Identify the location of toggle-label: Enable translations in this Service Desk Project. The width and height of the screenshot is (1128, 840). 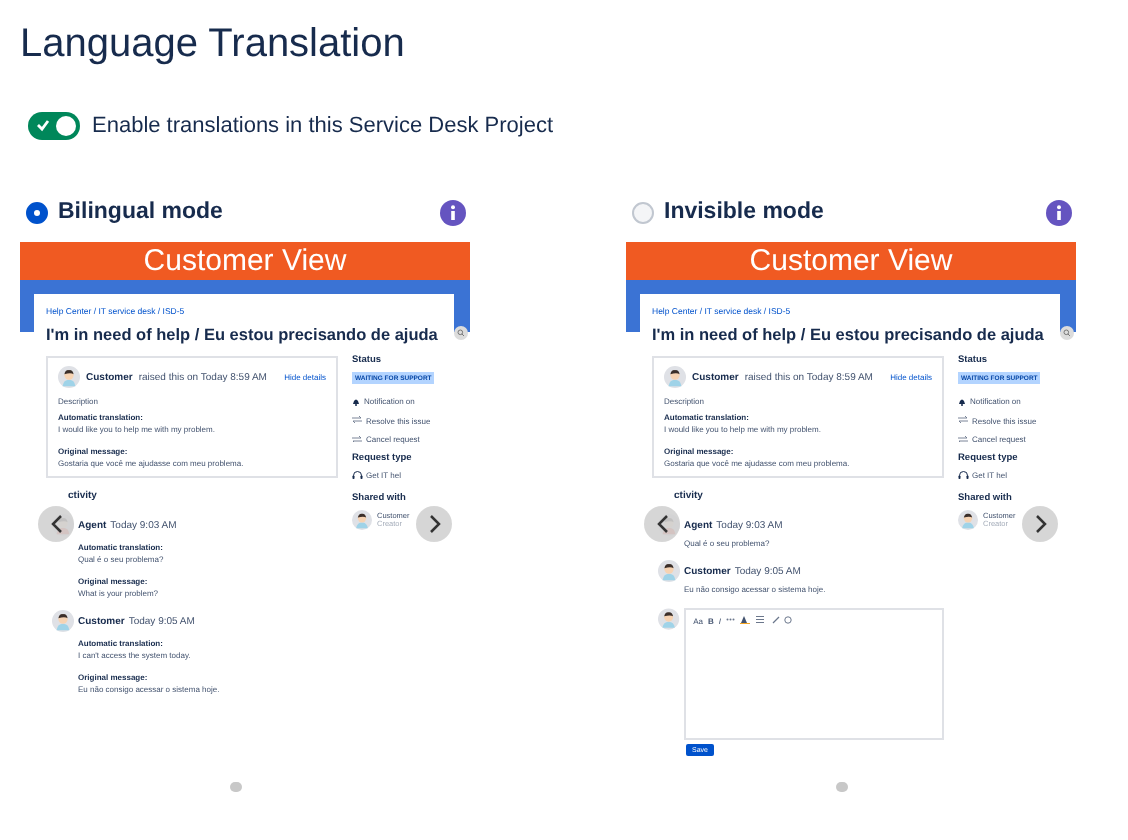
(322, 126).